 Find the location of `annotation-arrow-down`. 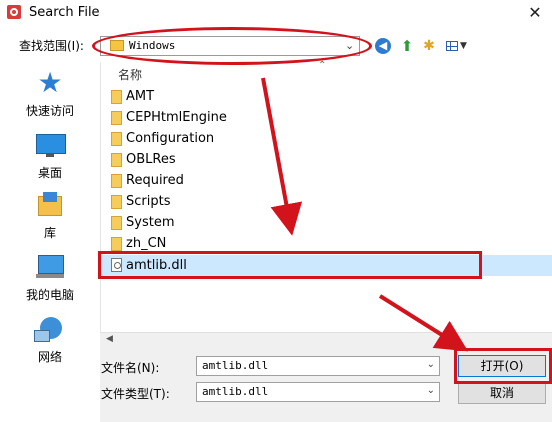

annotation-arrow-down is located at coordinates (282, 156).